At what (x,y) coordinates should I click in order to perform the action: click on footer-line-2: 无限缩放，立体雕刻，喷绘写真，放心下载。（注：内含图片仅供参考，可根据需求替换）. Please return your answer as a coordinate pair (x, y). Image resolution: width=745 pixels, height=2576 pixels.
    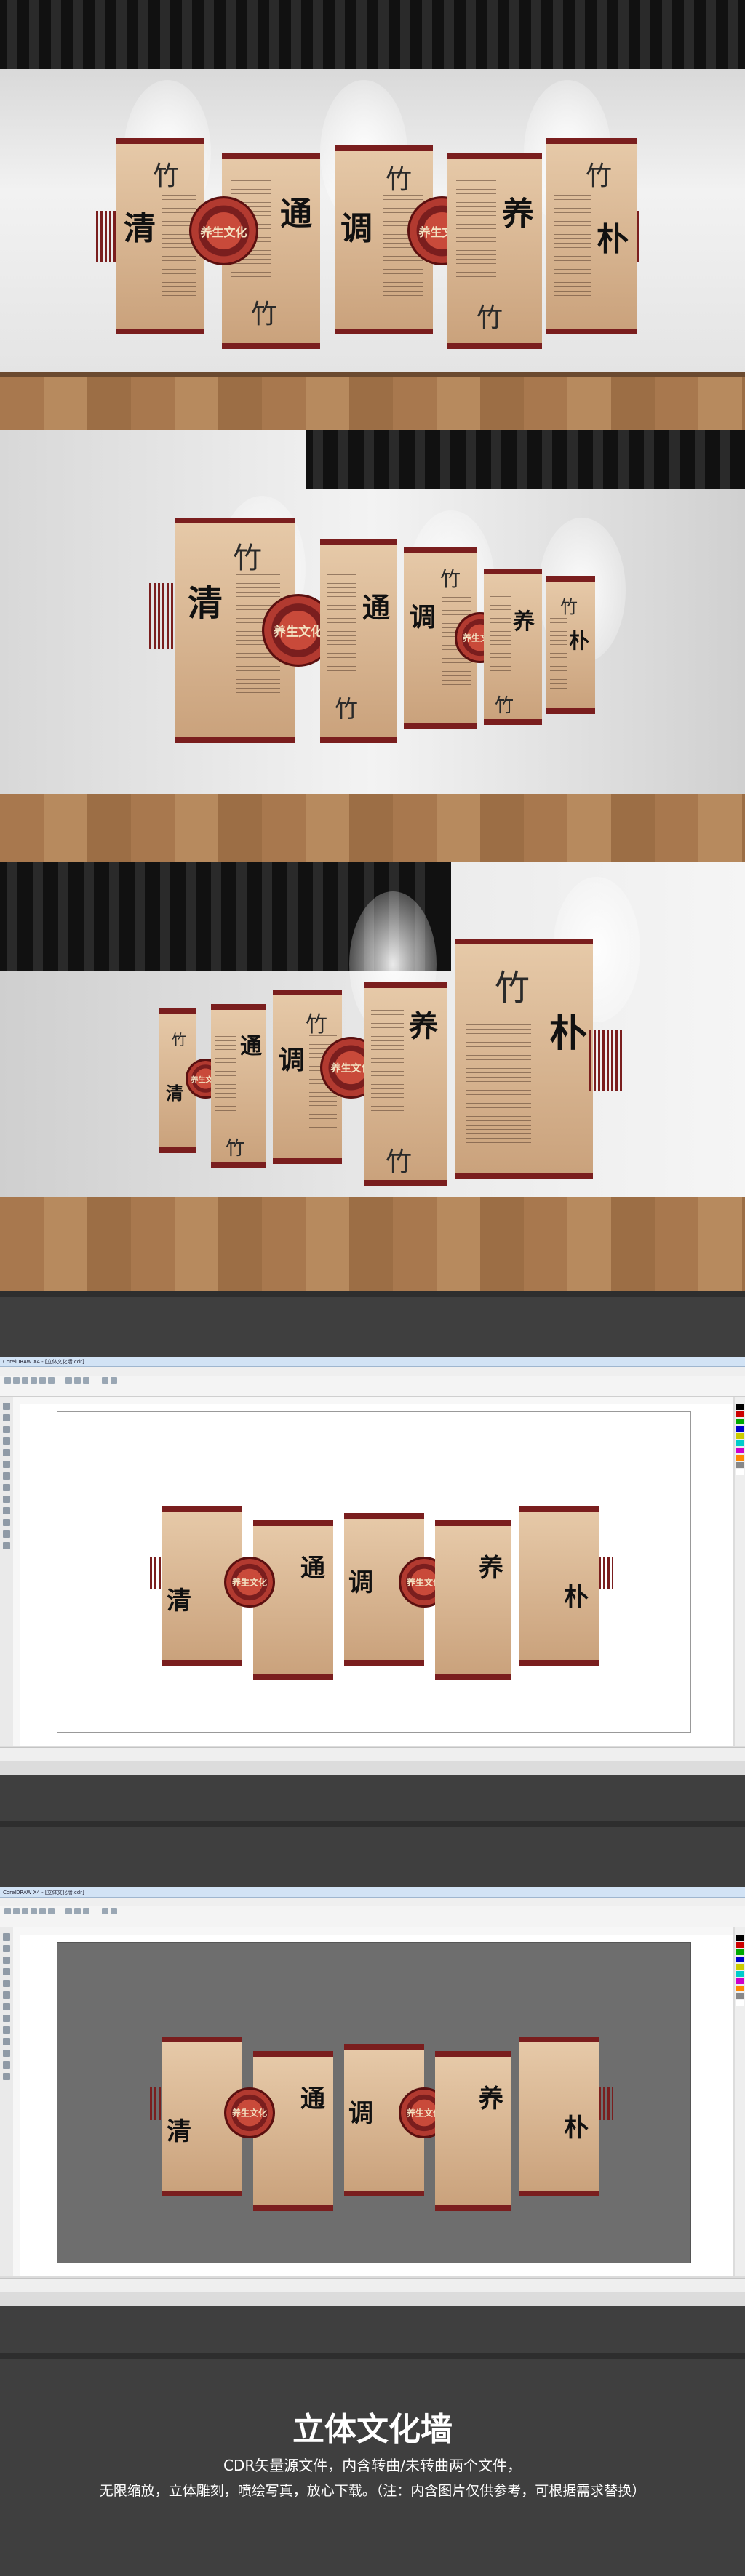
    Looking at the image, I should click on (372, 2491).